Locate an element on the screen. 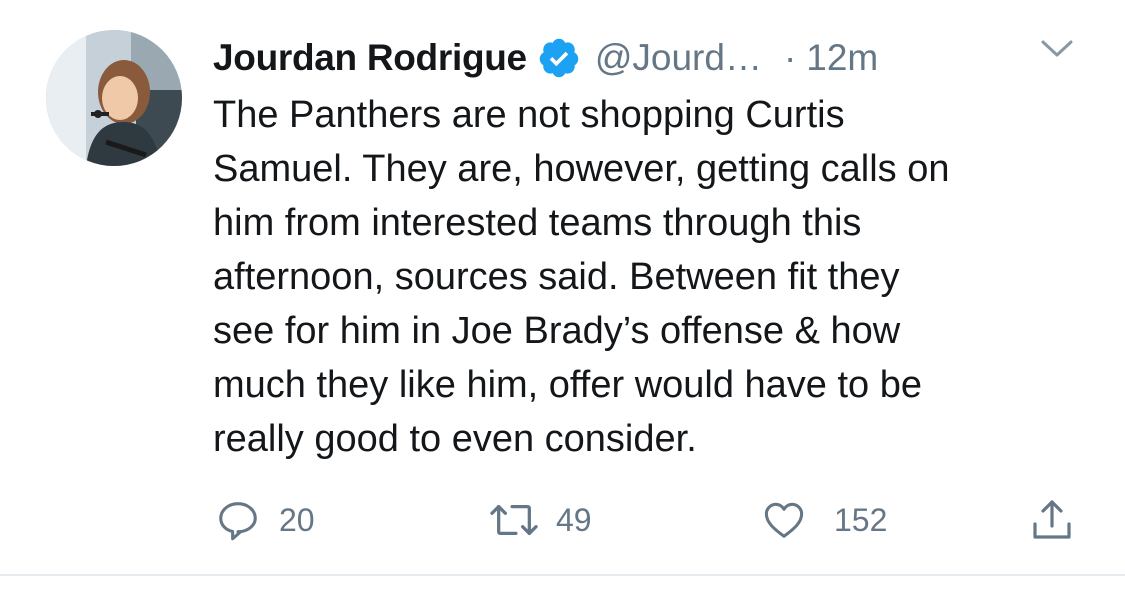 The width and height of the screenshot is (1125, 597). like-button: 152 is located at coordinates (823, 520).